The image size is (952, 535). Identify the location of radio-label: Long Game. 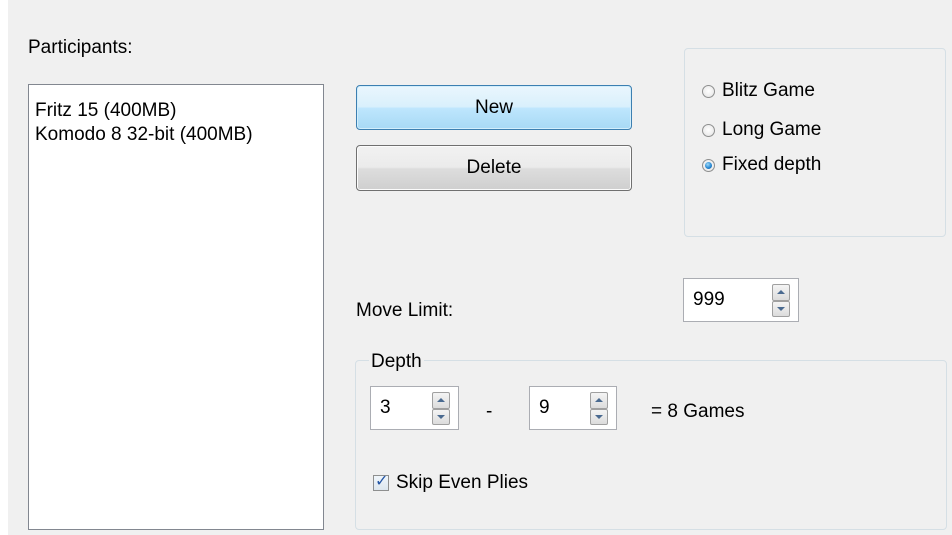
(772, 129).